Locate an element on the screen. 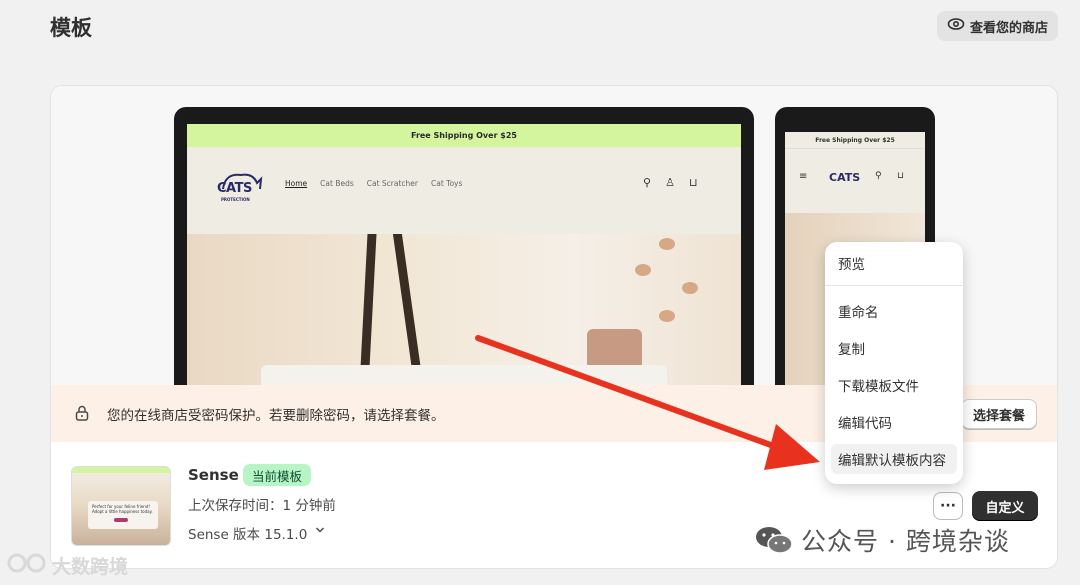 This screenshot has height=585, width=1080. current-theme-badge: 当前模板 is located at coordinates (277, 475).